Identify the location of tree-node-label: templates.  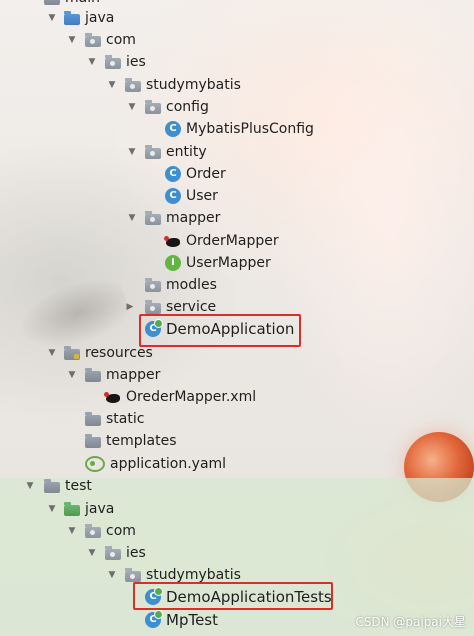
(141, 441).